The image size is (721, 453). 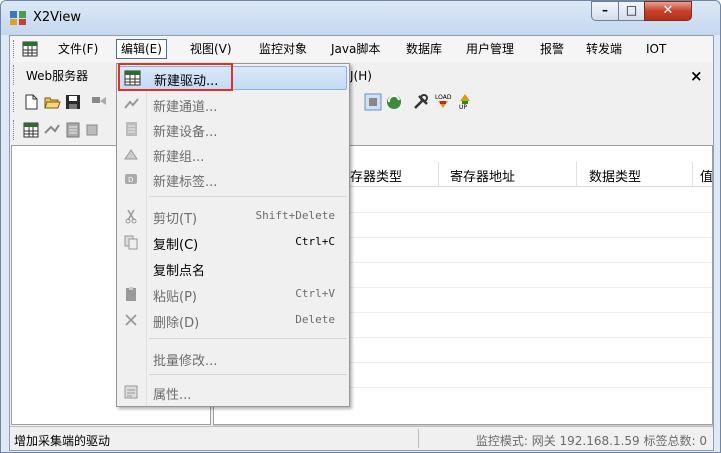 I want to click on menu-shortcut: Shift+Delete, so click(x=295, y=215).